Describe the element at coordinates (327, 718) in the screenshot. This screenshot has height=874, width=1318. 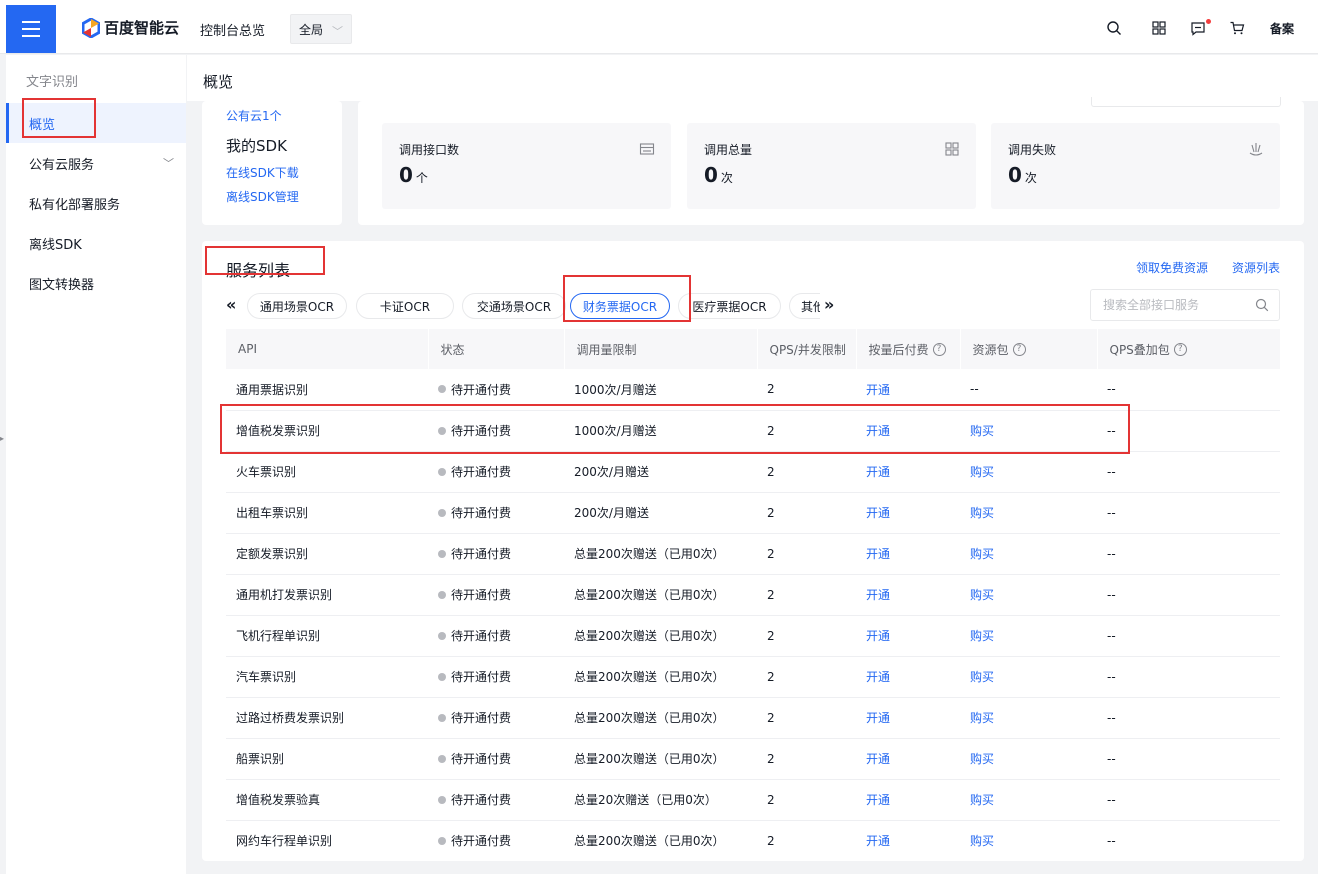
I see `cell-api-name: 过路过桥费发票识别` at that location.